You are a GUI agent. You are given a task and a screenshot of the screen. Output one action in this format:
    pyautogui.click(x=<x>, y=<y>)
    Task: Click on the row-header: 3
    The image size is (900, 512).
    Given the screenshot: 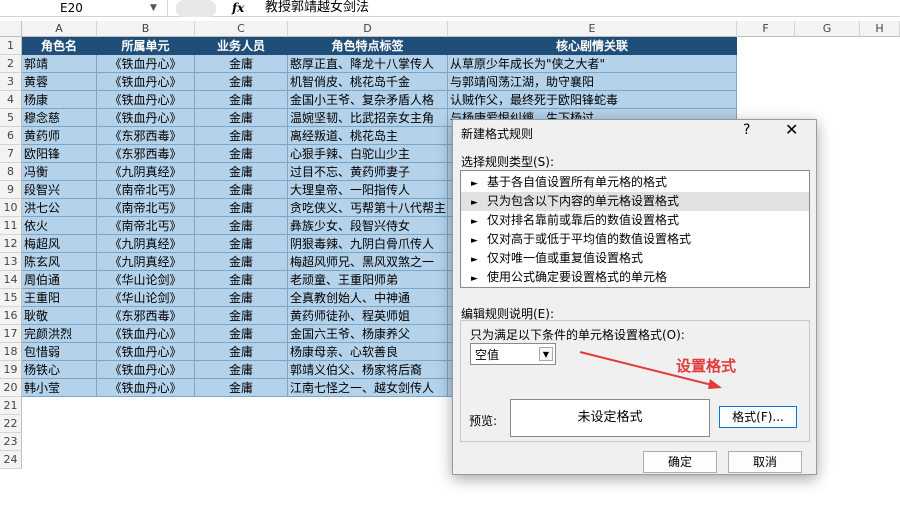 What is the action you would take?
    pyautogui.click(x=11, y=82)
    